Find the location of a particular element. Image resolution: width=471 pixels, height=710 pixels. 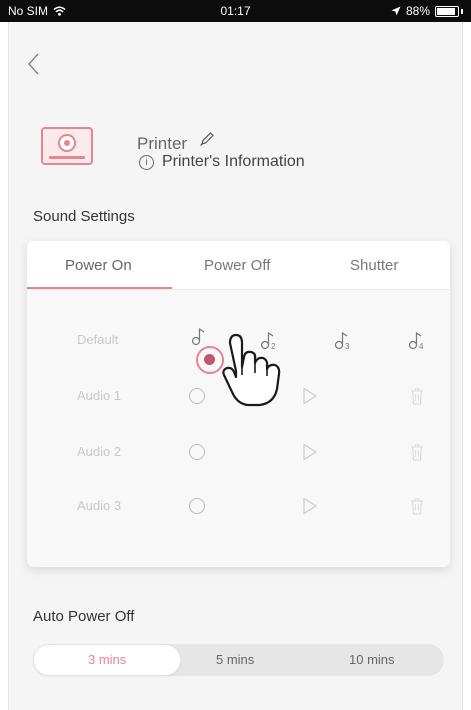

printer-icon is located at coordinates (67, 146).